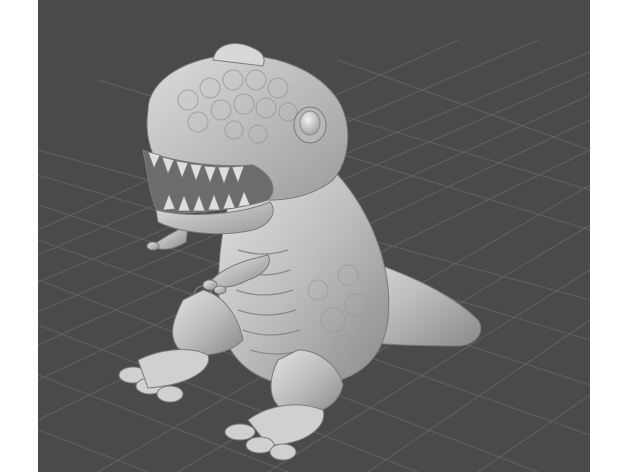 The width and height of the screenshot is (628, 472). What do you see at coordinates (310, 125) in the screenshot?
I see `dino-eye` at bounding box center [310, 125].